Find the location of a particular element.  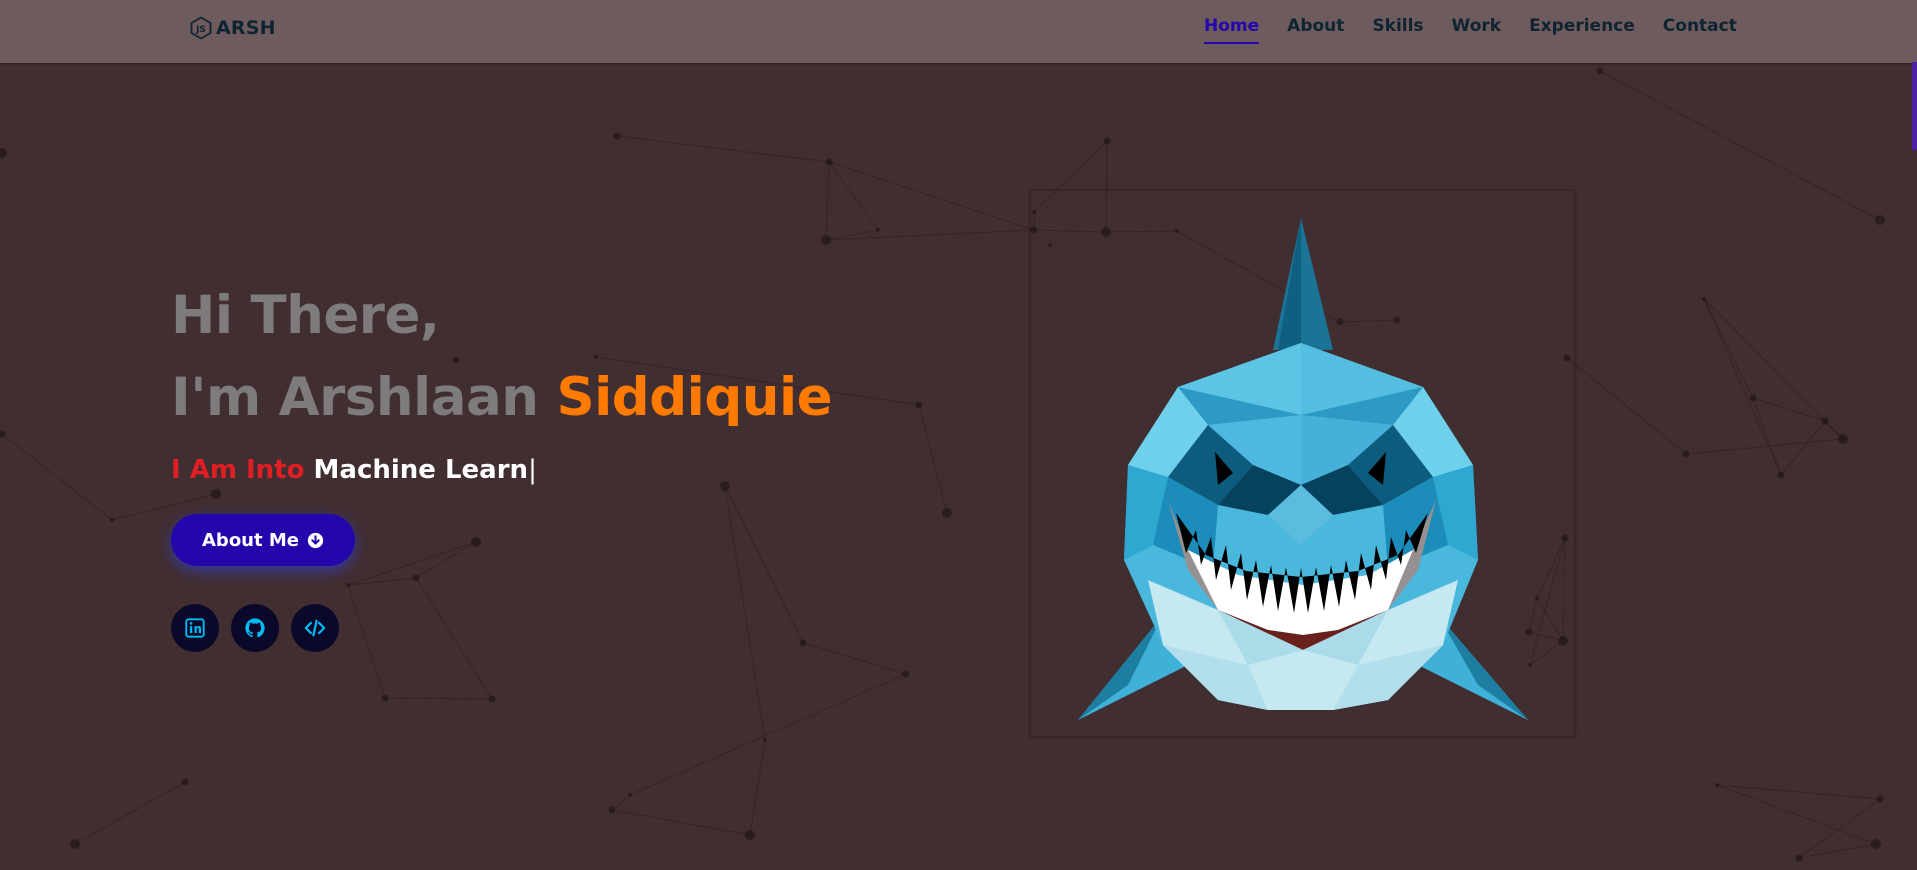

nav-link-contact: Contact is located at coordinates (1700, 30).